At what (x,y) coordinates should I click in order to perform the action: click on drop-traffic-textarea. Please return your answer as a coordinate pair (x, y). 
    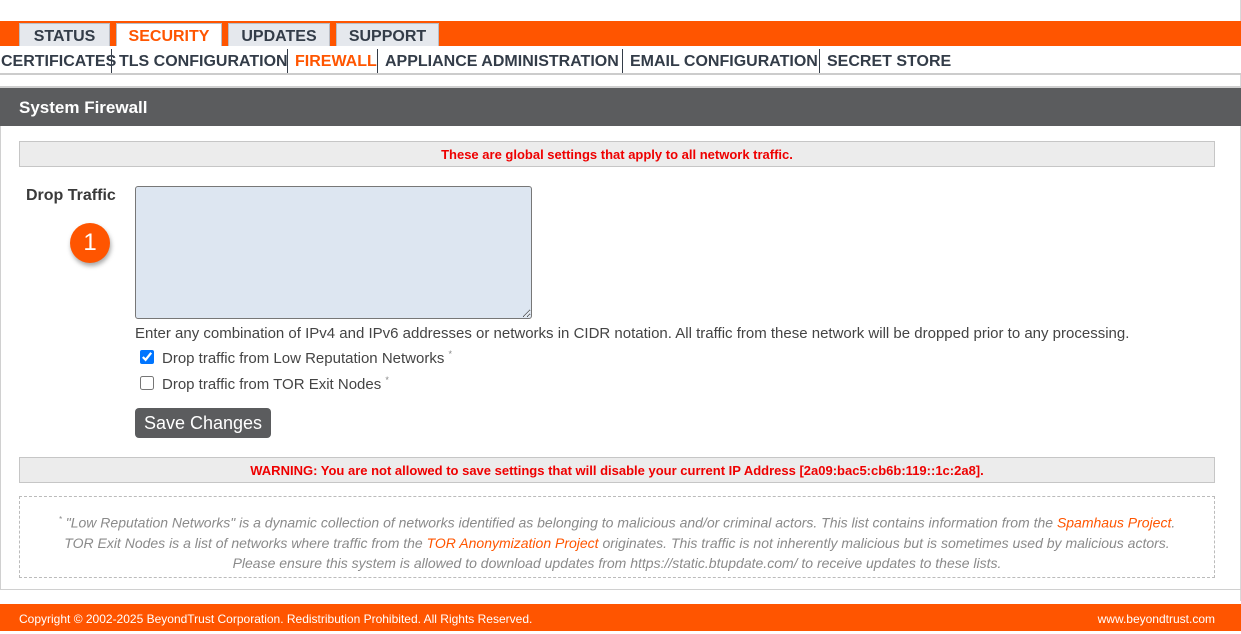
    Looking at the image, I should click on (333, 252).